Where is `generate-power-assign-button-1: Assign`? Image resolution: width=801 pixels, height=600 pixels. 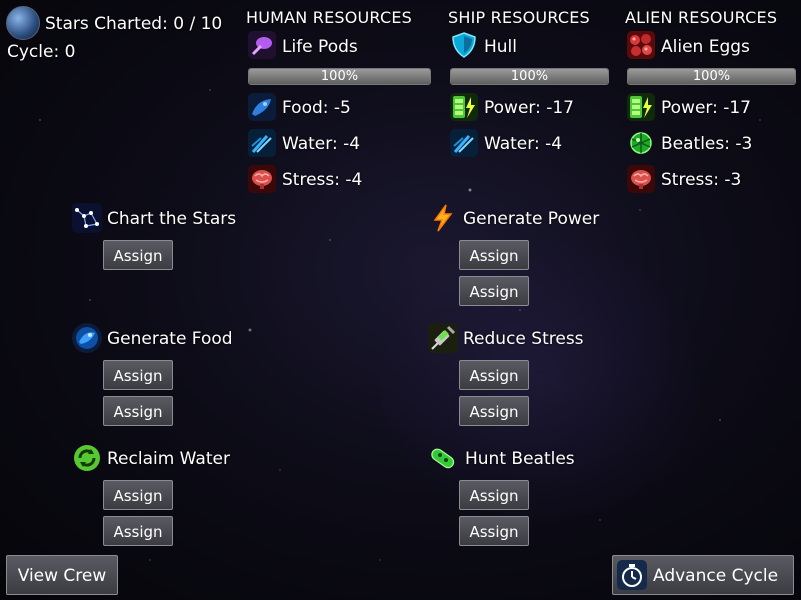 generate-power-assign-button-1: Assign is located at coordinates (494, 255).